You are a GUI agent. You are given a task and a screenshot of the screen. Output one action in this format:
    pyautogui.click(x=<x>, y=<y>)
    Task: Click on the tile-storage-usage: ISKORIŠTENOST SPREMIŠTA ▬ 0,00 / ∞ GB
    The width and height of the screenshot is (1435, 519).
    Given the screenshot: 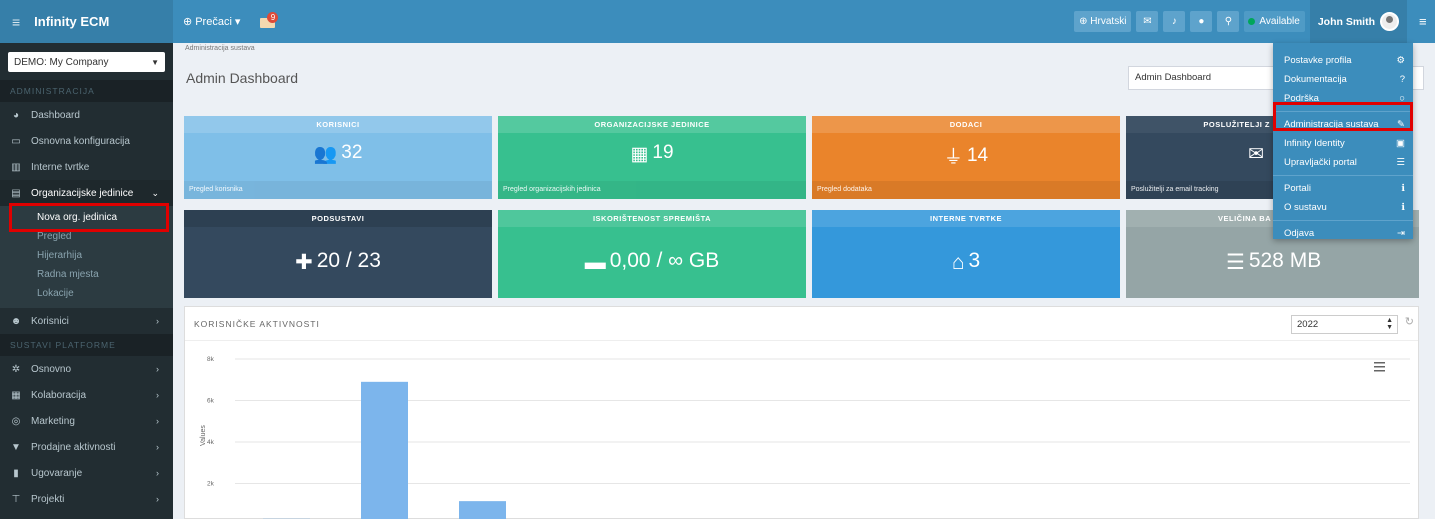 What is the action you would take?
    pyautogui.click(x=652, y=254)
    